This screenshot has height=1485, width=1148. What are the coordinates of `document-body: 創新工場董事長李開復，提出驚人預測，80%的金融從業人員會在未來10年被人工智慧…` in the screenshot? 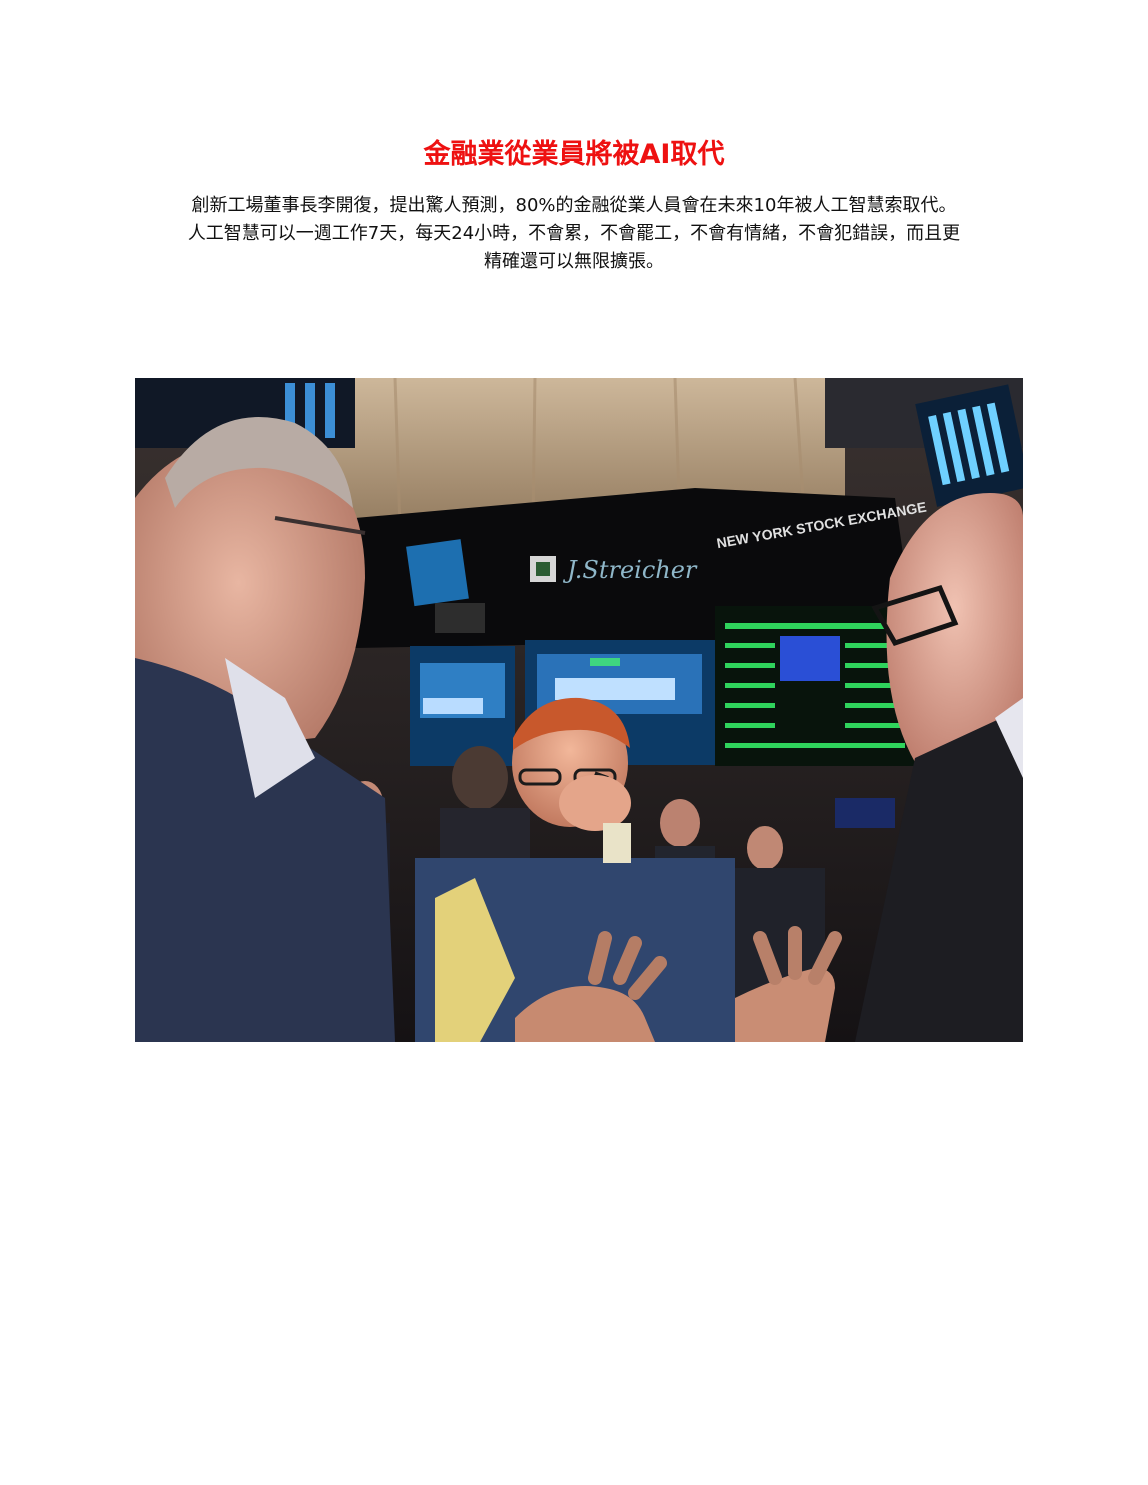 It's located at (574, 234).